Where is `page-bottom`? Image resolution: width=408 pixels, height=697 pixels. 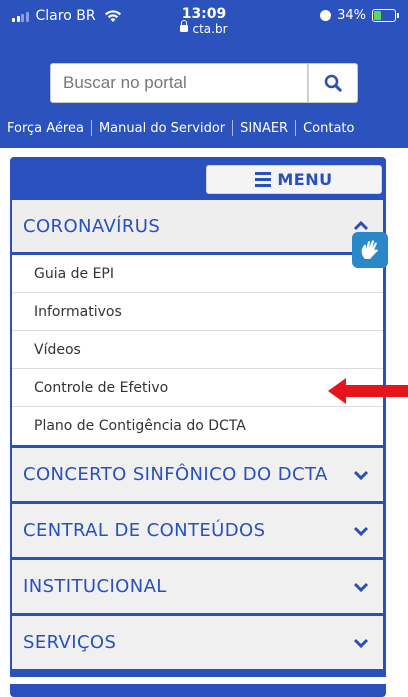 page-bottom is located at coordinates (204, 680).